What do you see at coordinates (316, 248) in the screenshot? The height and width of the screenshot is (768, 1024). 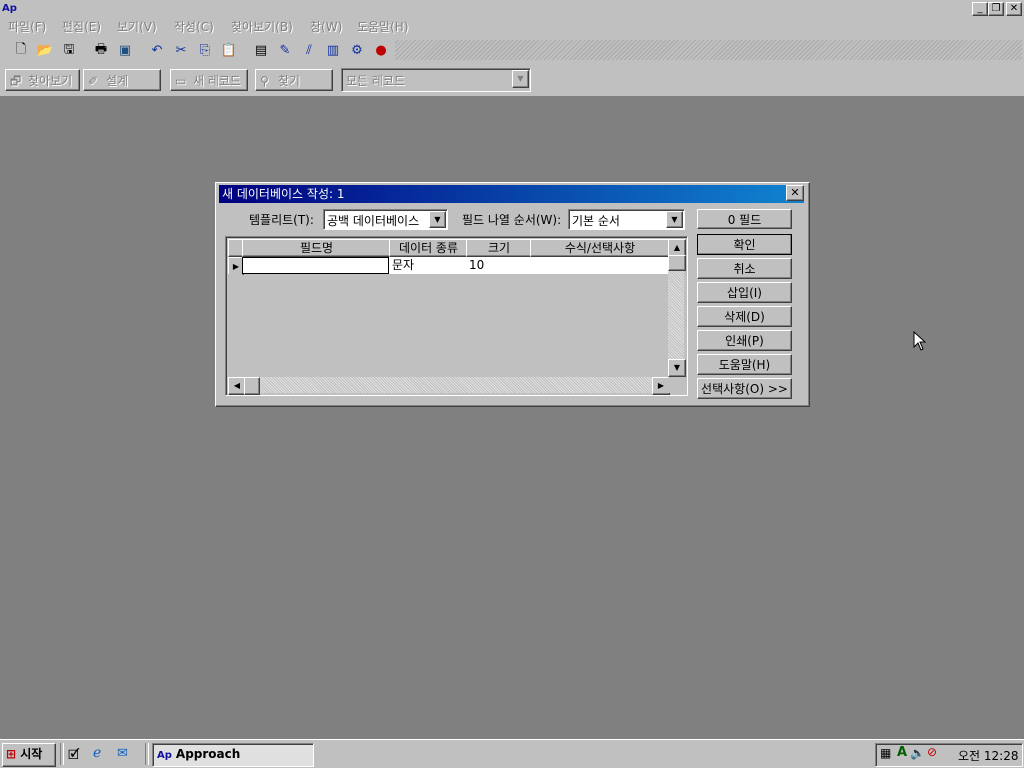 I see `column-header-field-name: 필드명` at bounding box center [316, 248].